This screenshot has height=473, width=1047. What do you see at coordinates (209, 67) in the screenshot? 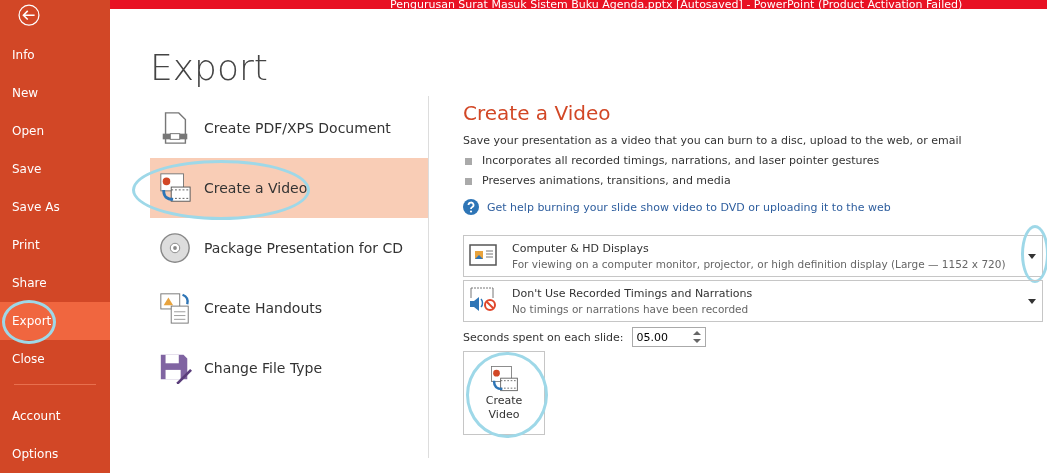
I see `page-heading: Export` at bounding box center [209, 67].